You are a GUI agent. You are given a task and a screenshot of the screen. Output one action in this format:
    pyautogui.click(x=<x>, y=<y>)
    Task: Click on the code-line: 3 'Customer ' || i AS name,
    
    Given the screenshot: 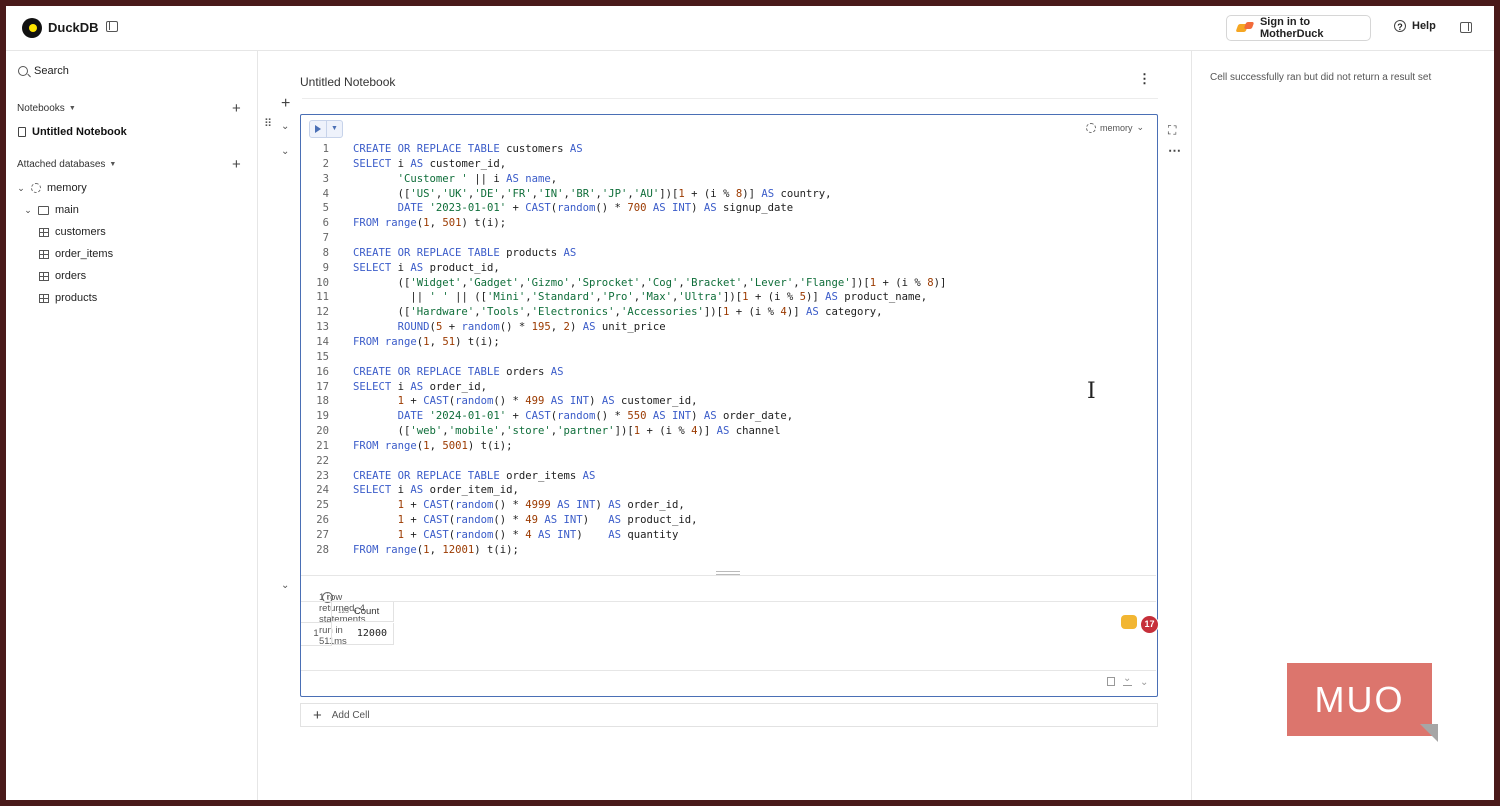 What is the action you would take?
    pyautogui.click(x=728, y=179)
    